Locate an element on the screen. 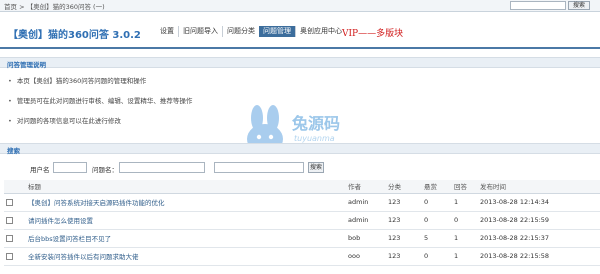 Image resolution: width=600 pixels, height=274 pixels. header-divider is located at coordinates (300, 48).